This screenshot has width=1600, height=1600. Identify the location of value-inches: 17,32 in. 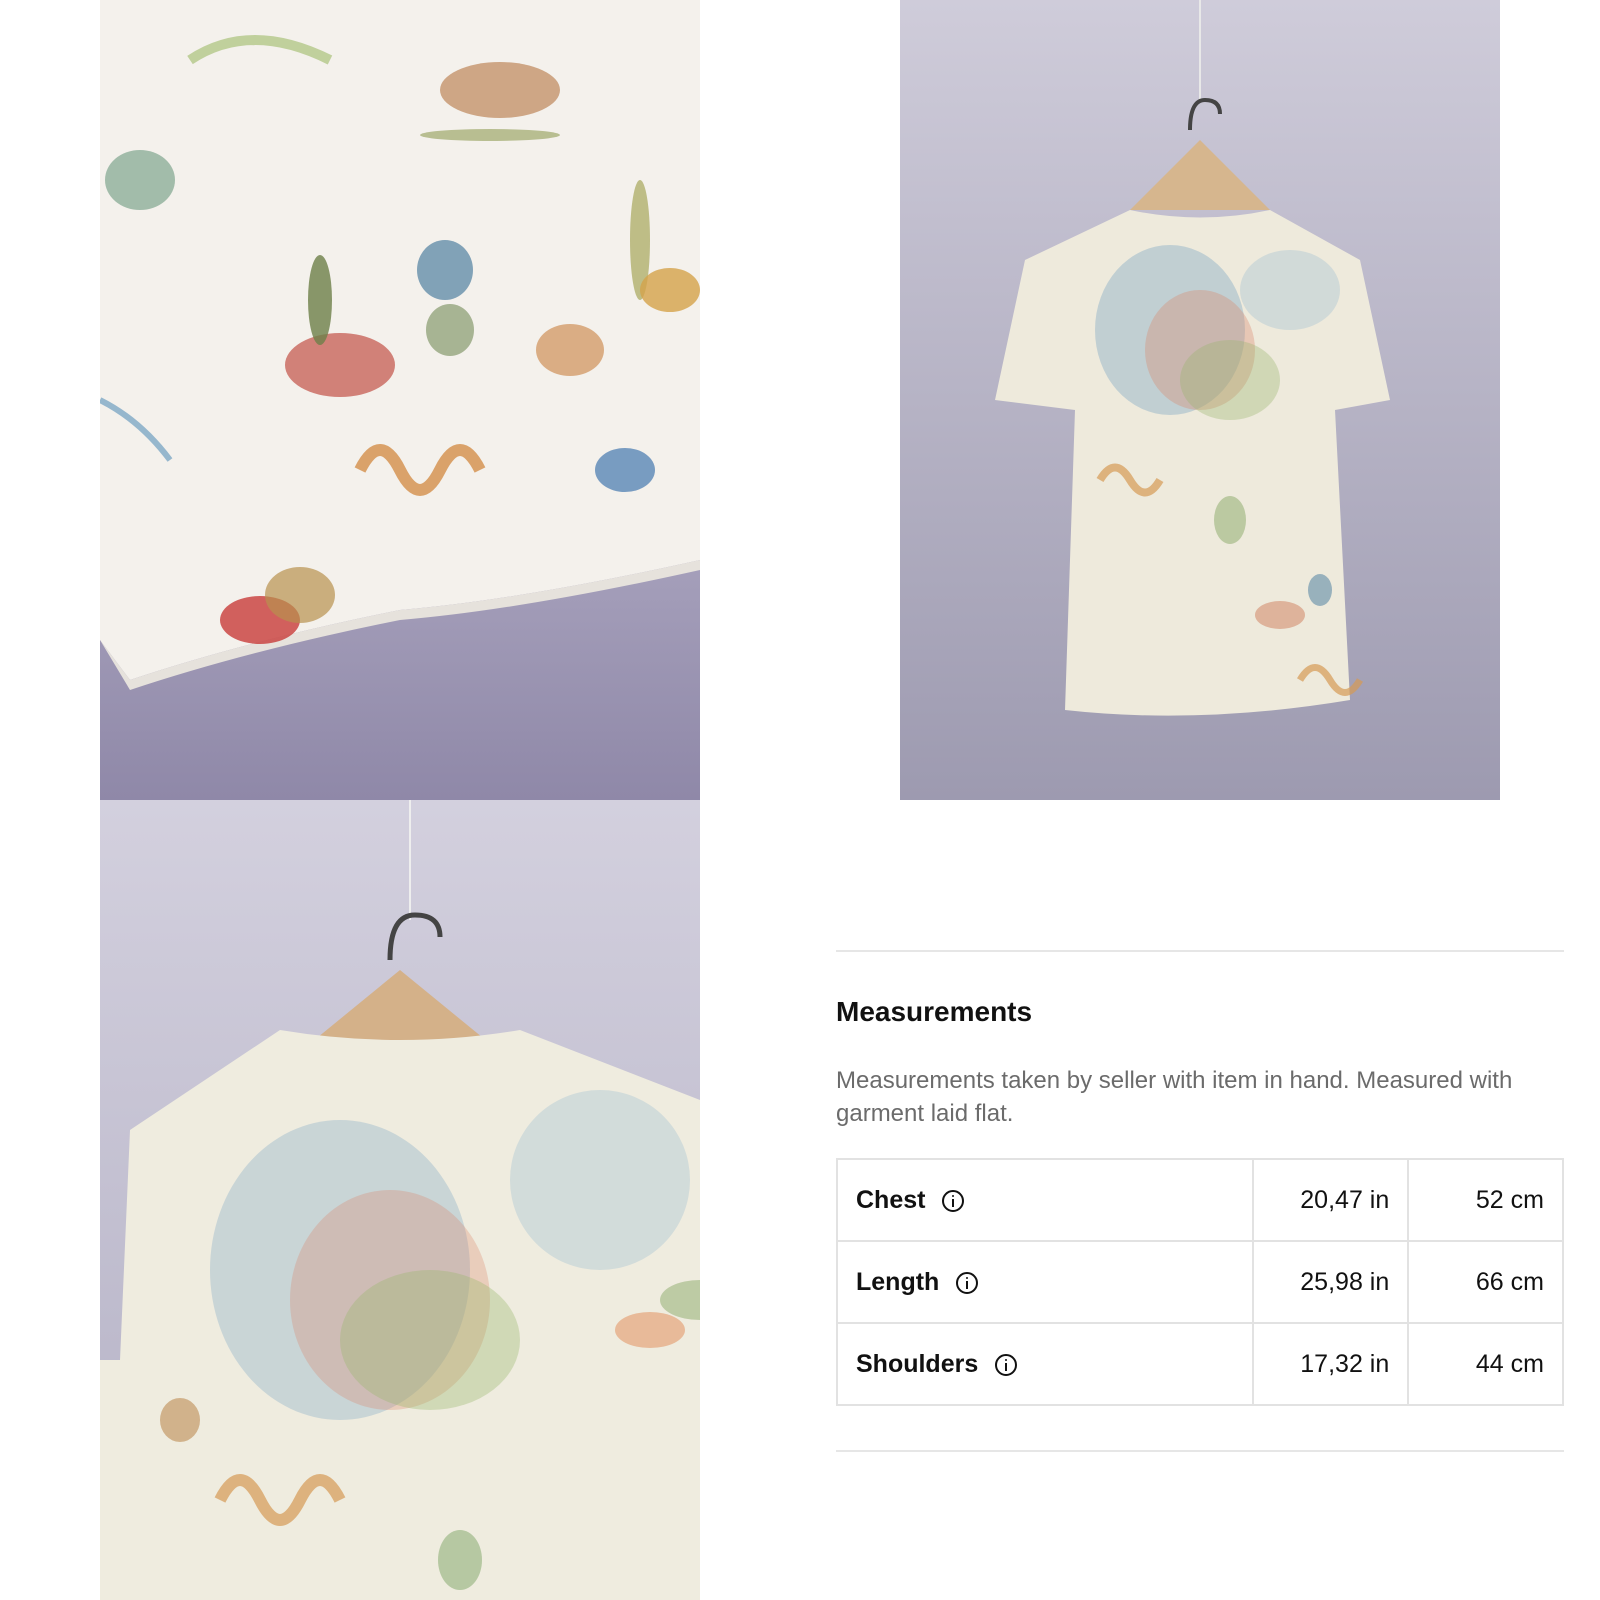
(1331, 1364).